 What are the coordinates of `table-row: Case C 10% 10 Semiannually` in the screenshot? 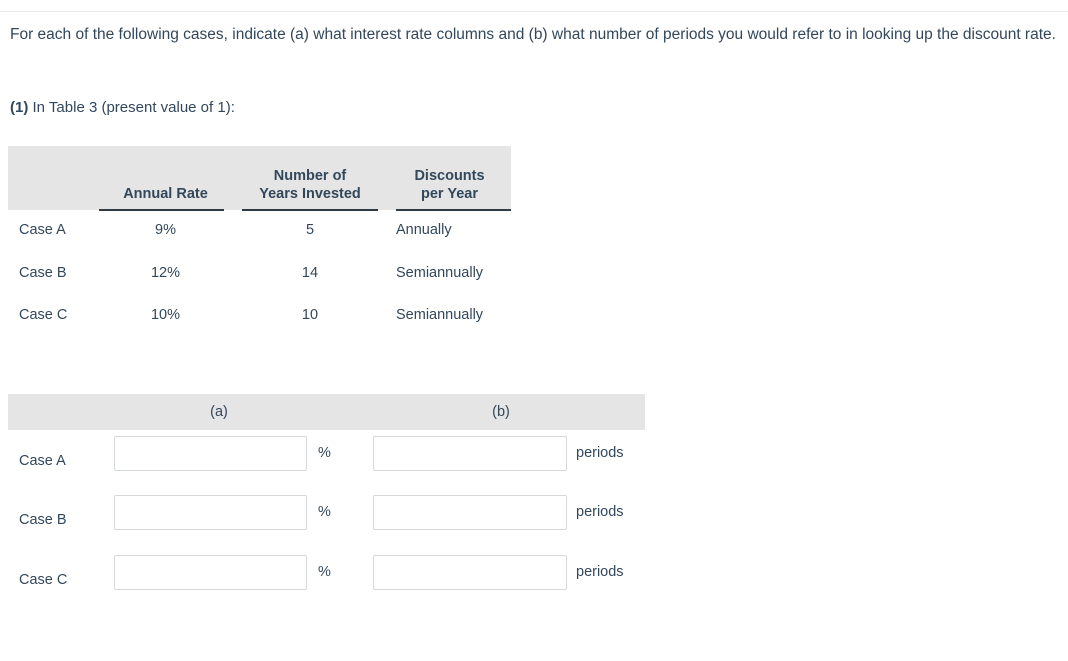 It's located at (259, 316).